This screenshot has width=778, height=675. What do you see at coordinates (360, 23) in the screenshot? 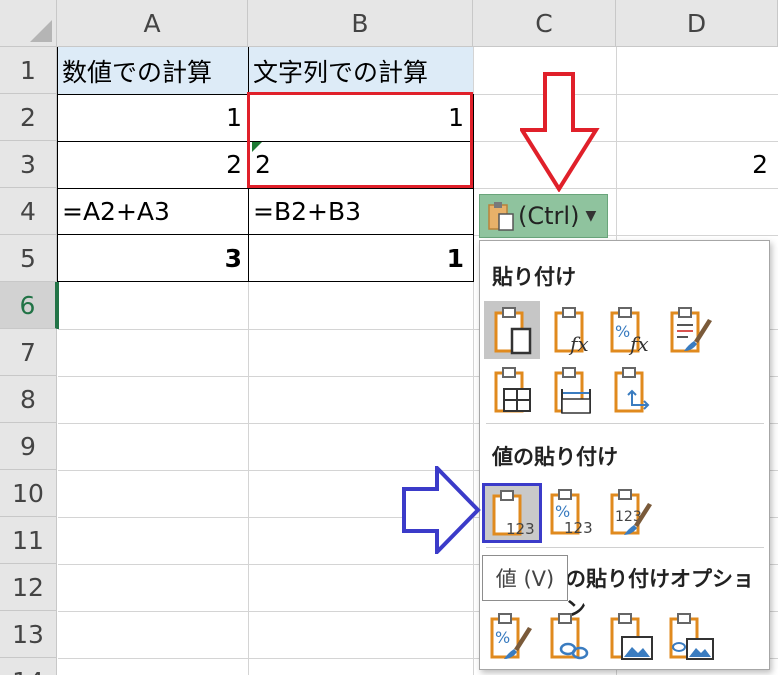
I see `column-header-b: B` at bounding box center [360, 23].